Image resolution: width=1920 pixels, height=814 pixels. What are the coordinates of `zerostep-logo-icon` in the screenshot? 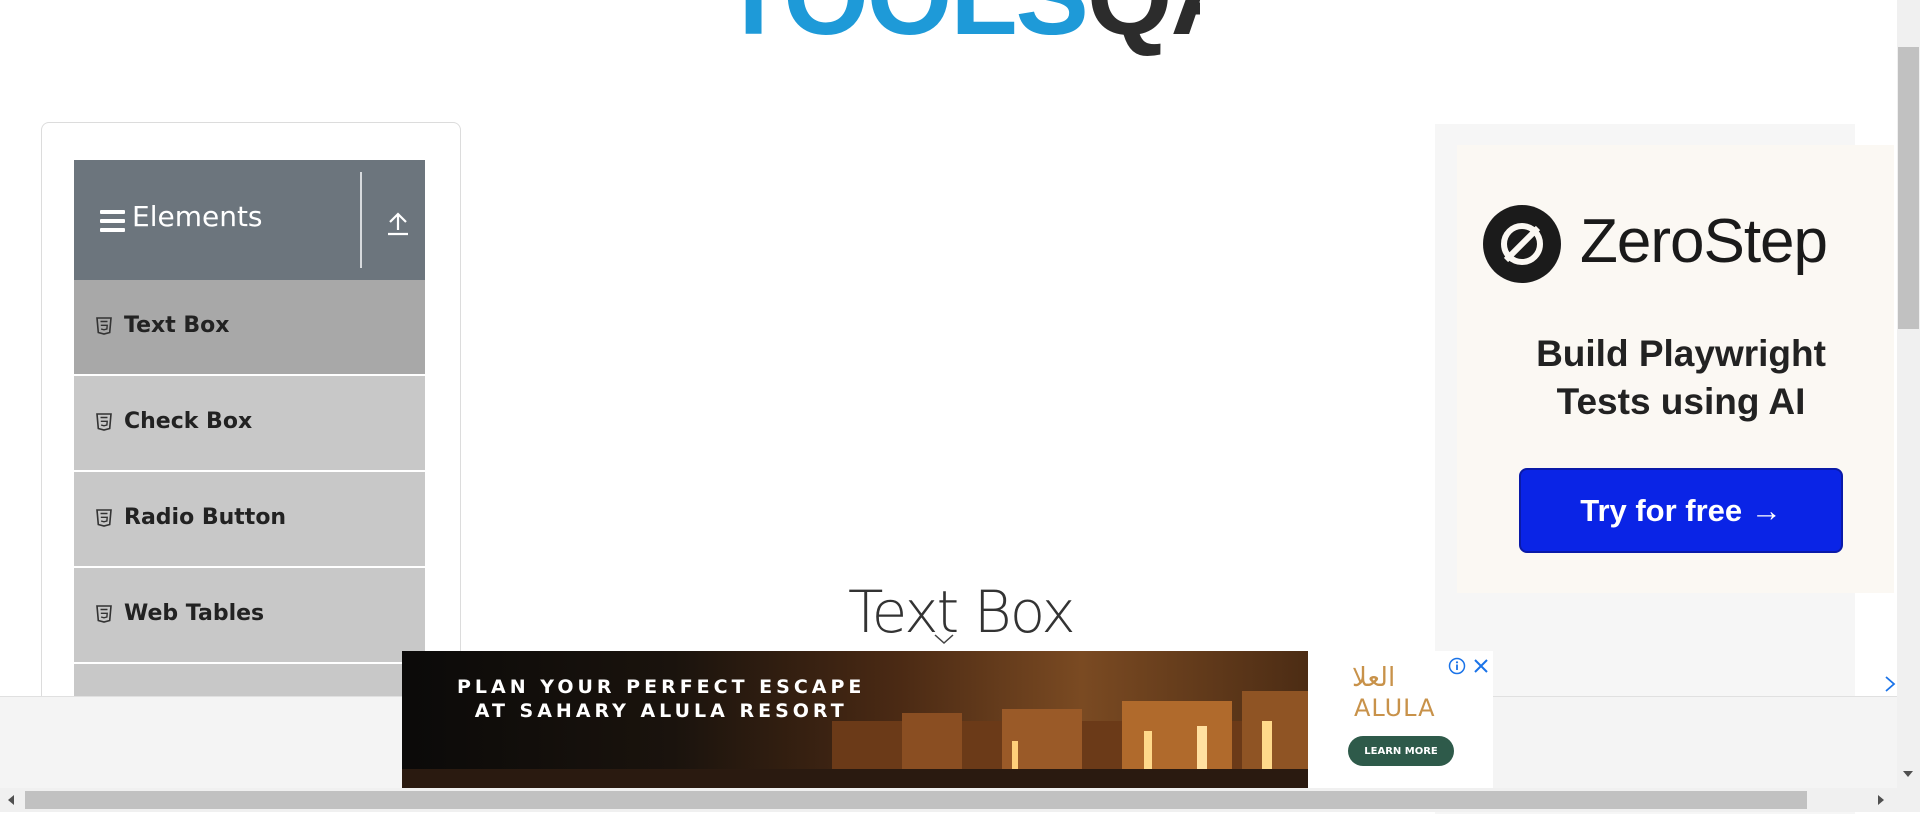 It's located at (1522, 244).